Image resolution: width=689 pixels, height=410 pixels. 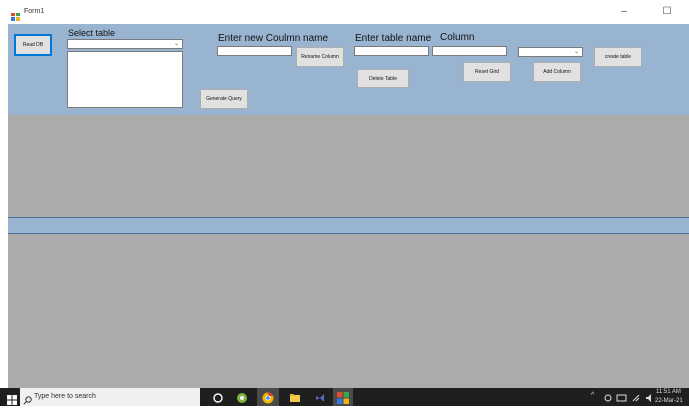 What do you see at coordinates (383, 78) in the screenshot?
I see `delete-table-button: Delete Table` at bounding box center [383, 78].